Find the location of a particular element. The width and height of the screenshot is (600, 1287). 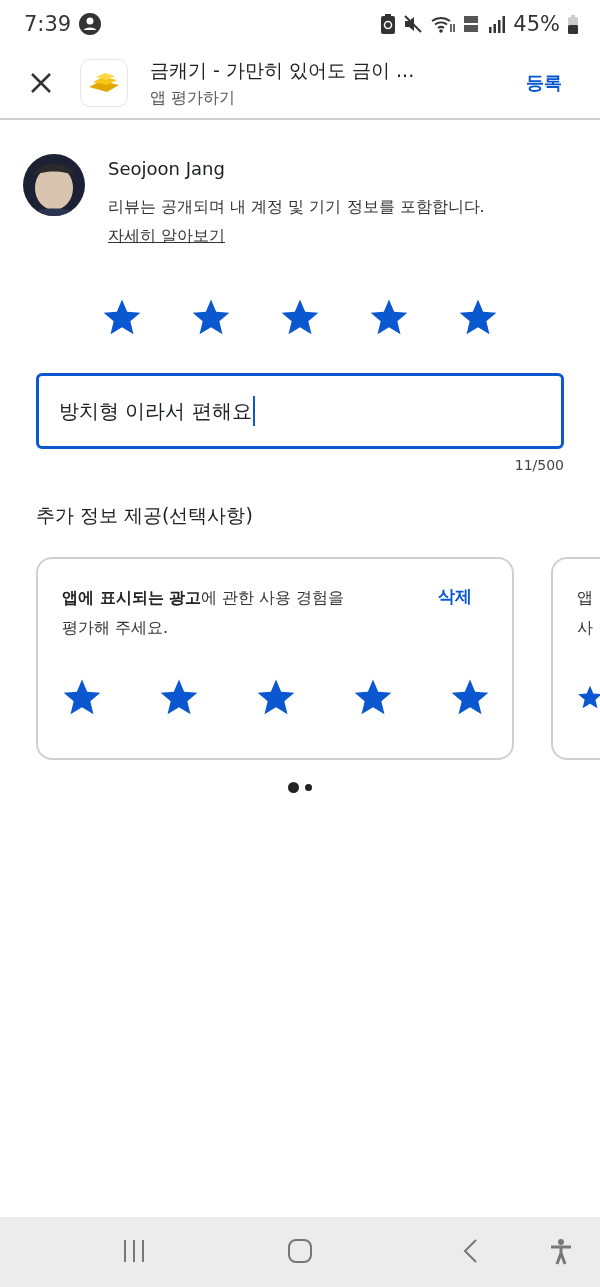

accessibility-button is located at coordinates (561, 1252).